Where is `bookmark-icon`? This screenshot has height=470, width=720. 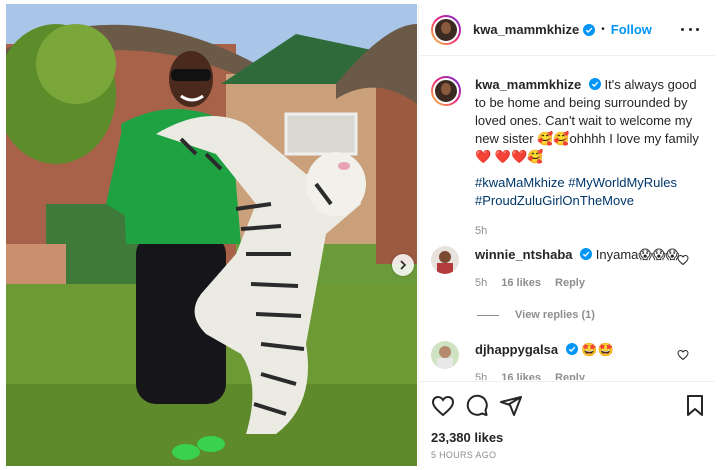
bookmark-icon is located at coordinates (695, 406).